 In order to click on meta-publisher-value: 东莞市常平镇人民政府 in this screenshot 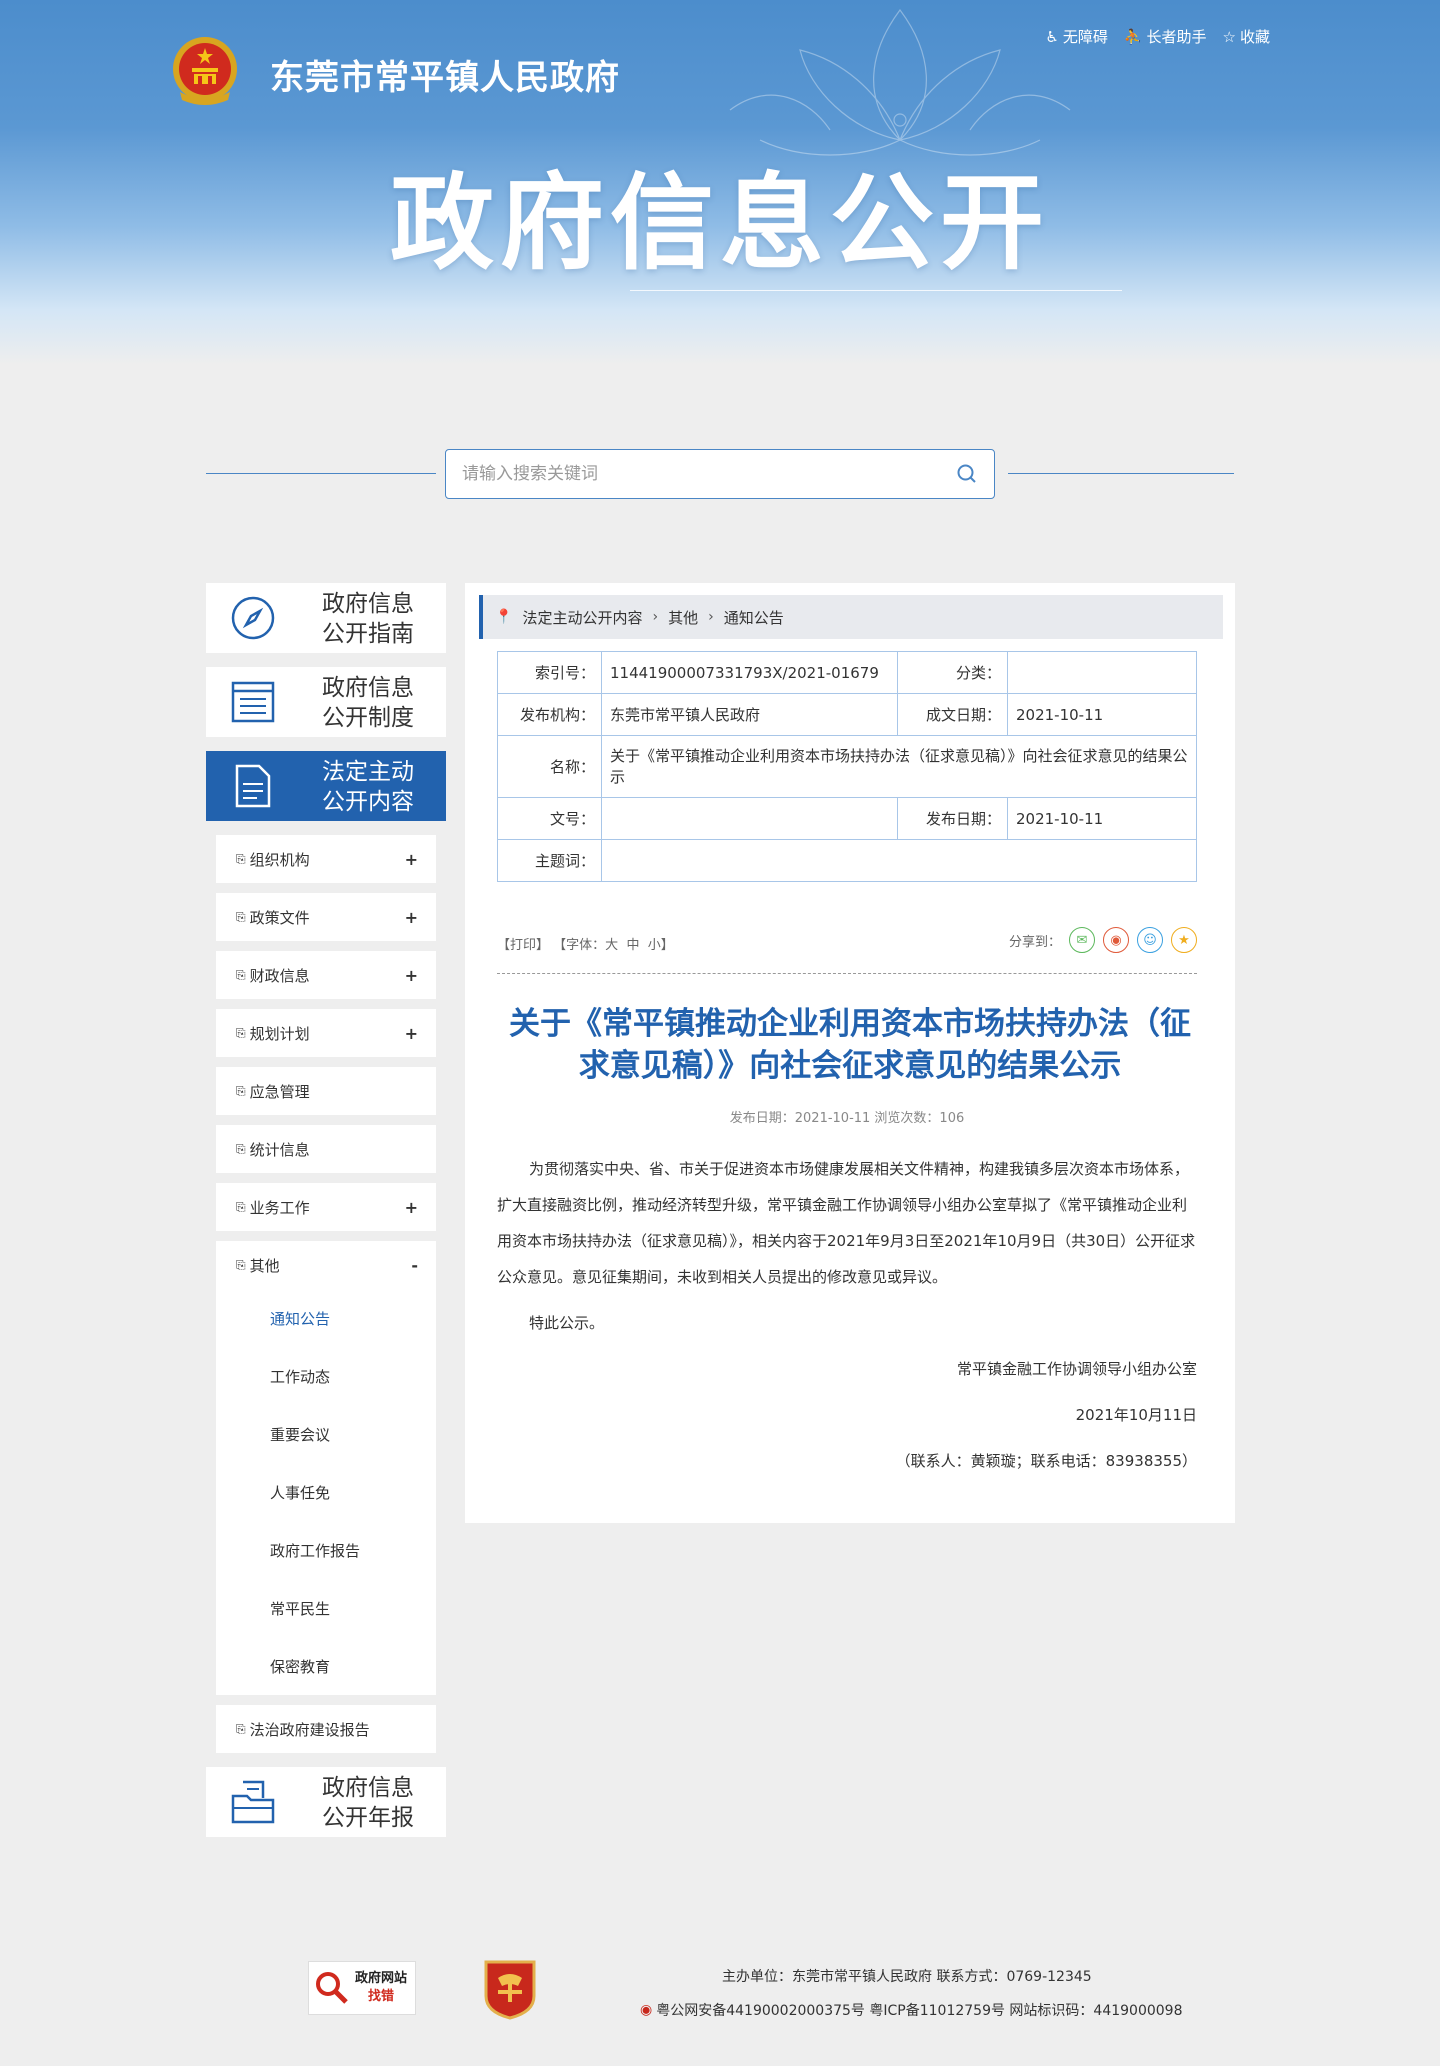, I will do `click(749, 714)`.